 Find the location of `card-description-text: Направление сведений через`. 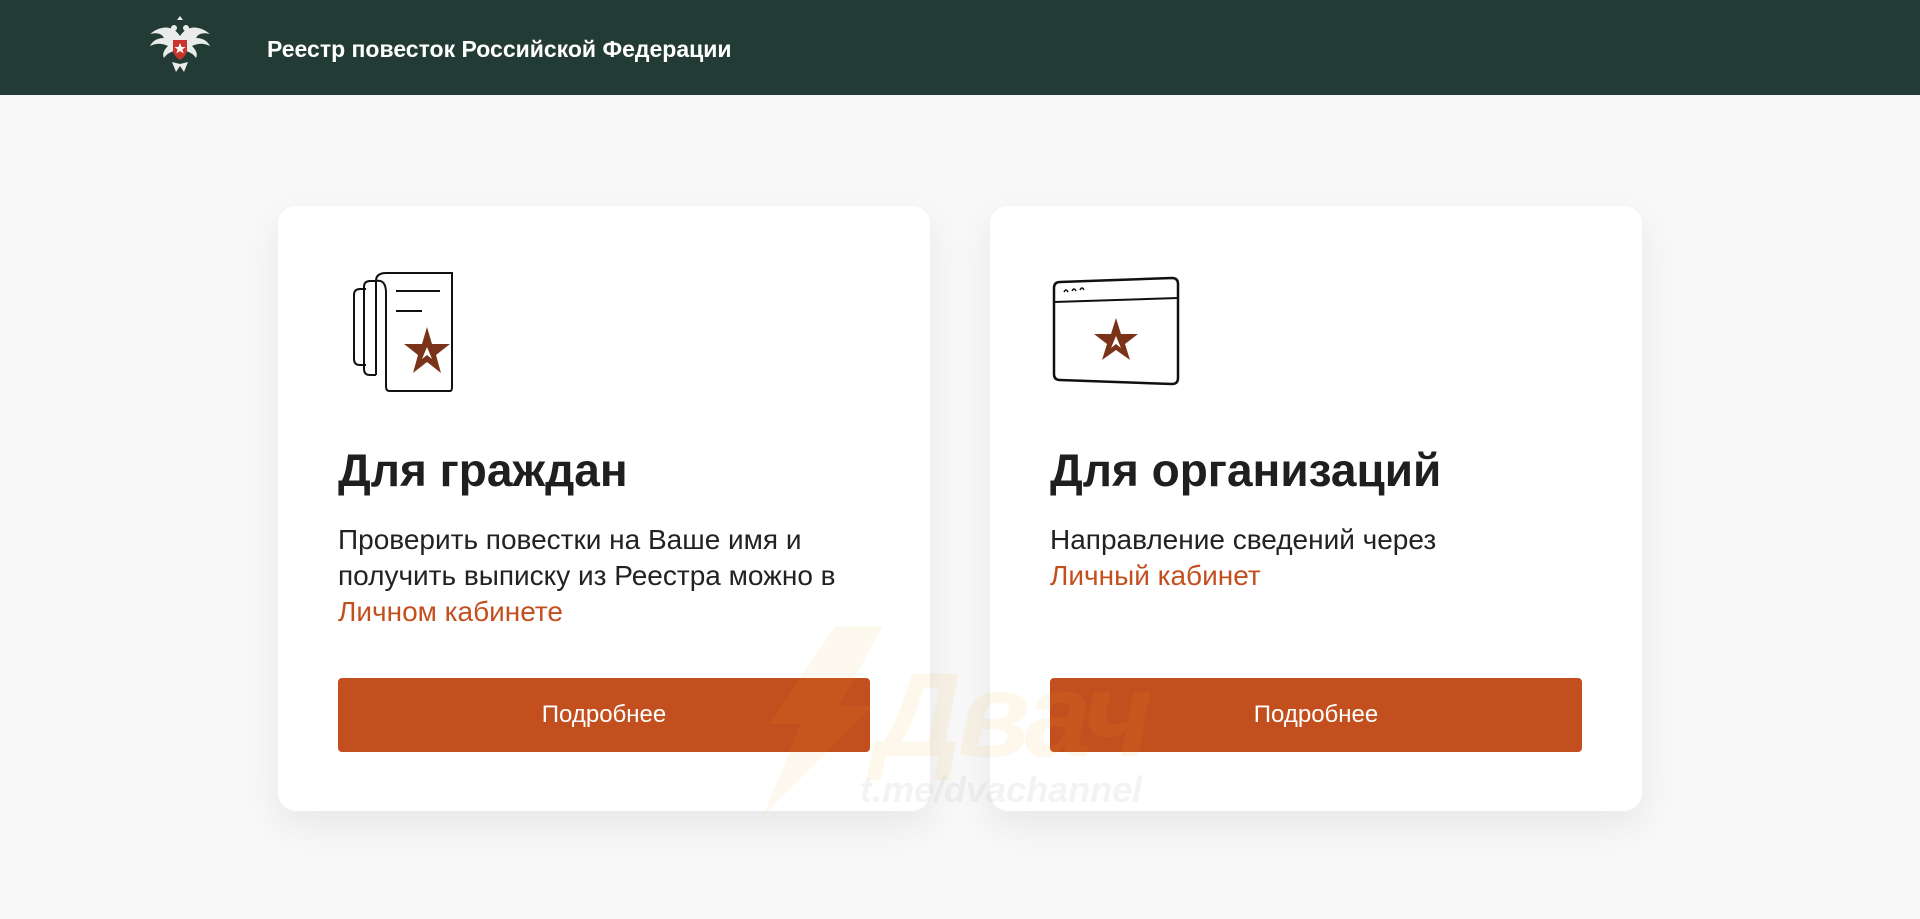

card-description-text: Направление сведений через is located at coordinates (1243, 539).